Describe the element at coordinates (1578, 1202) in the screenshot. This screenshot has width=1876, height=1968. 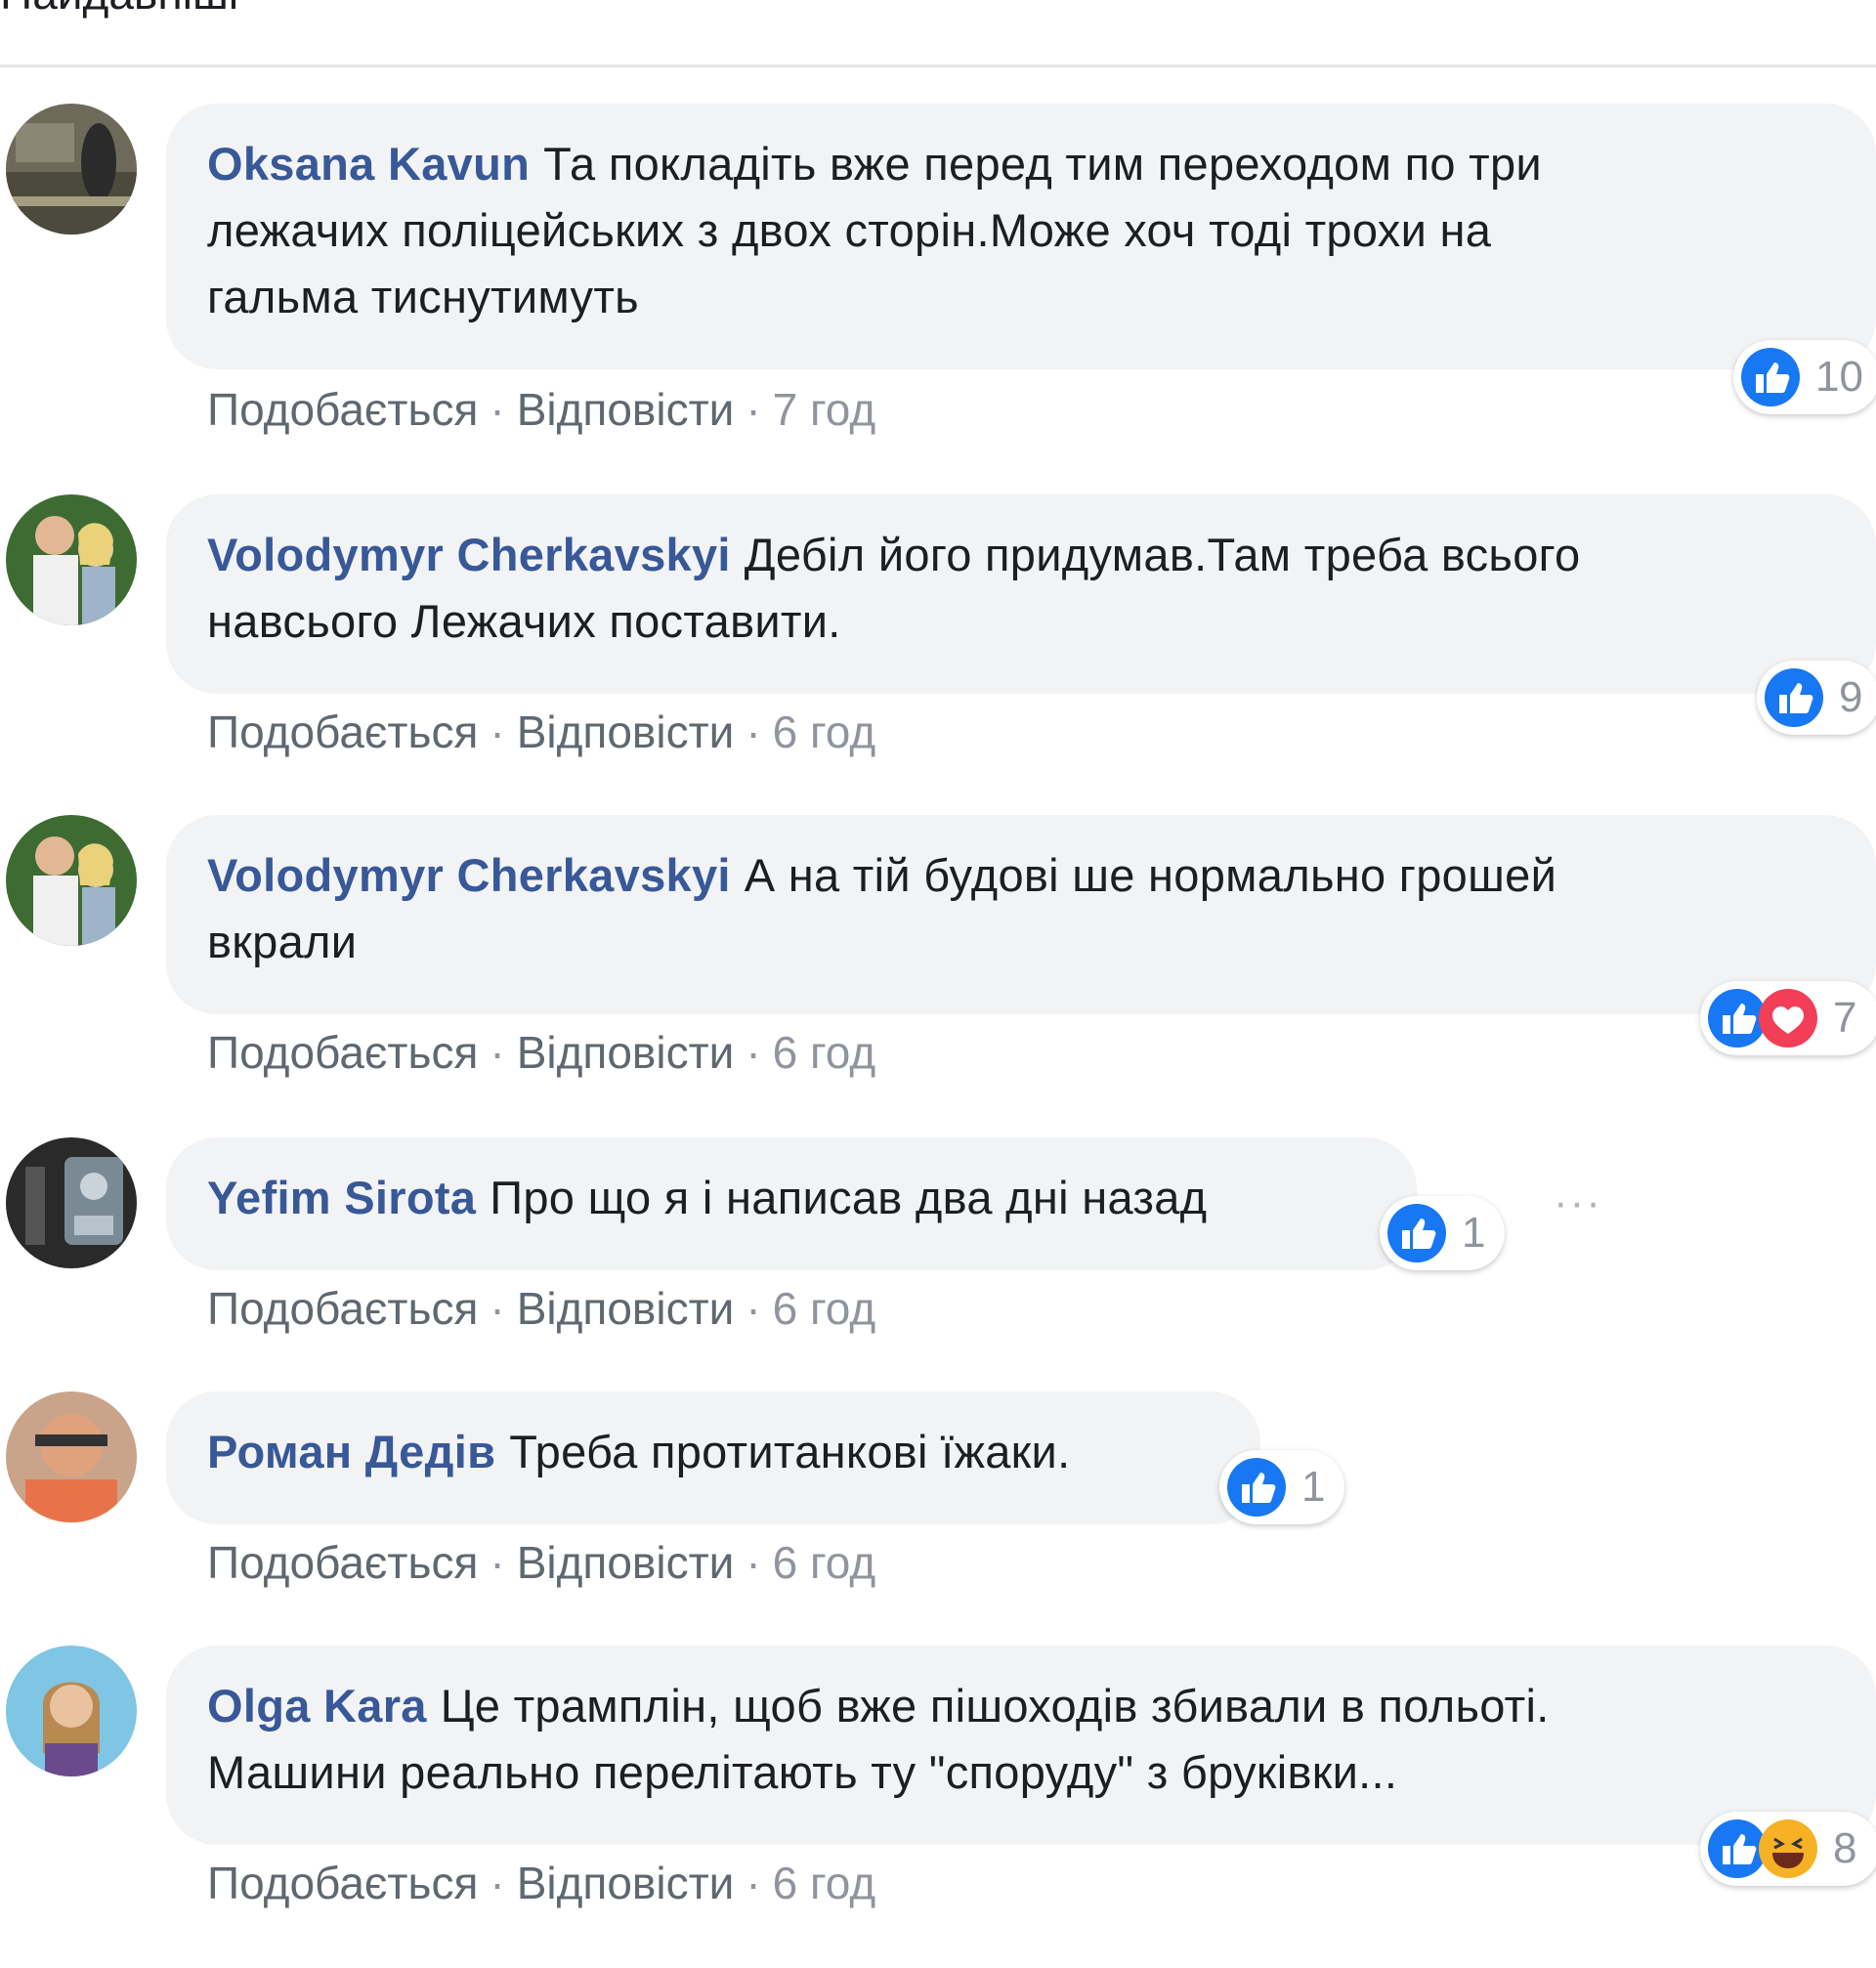
I see `more-options-icon: ···` at that location.